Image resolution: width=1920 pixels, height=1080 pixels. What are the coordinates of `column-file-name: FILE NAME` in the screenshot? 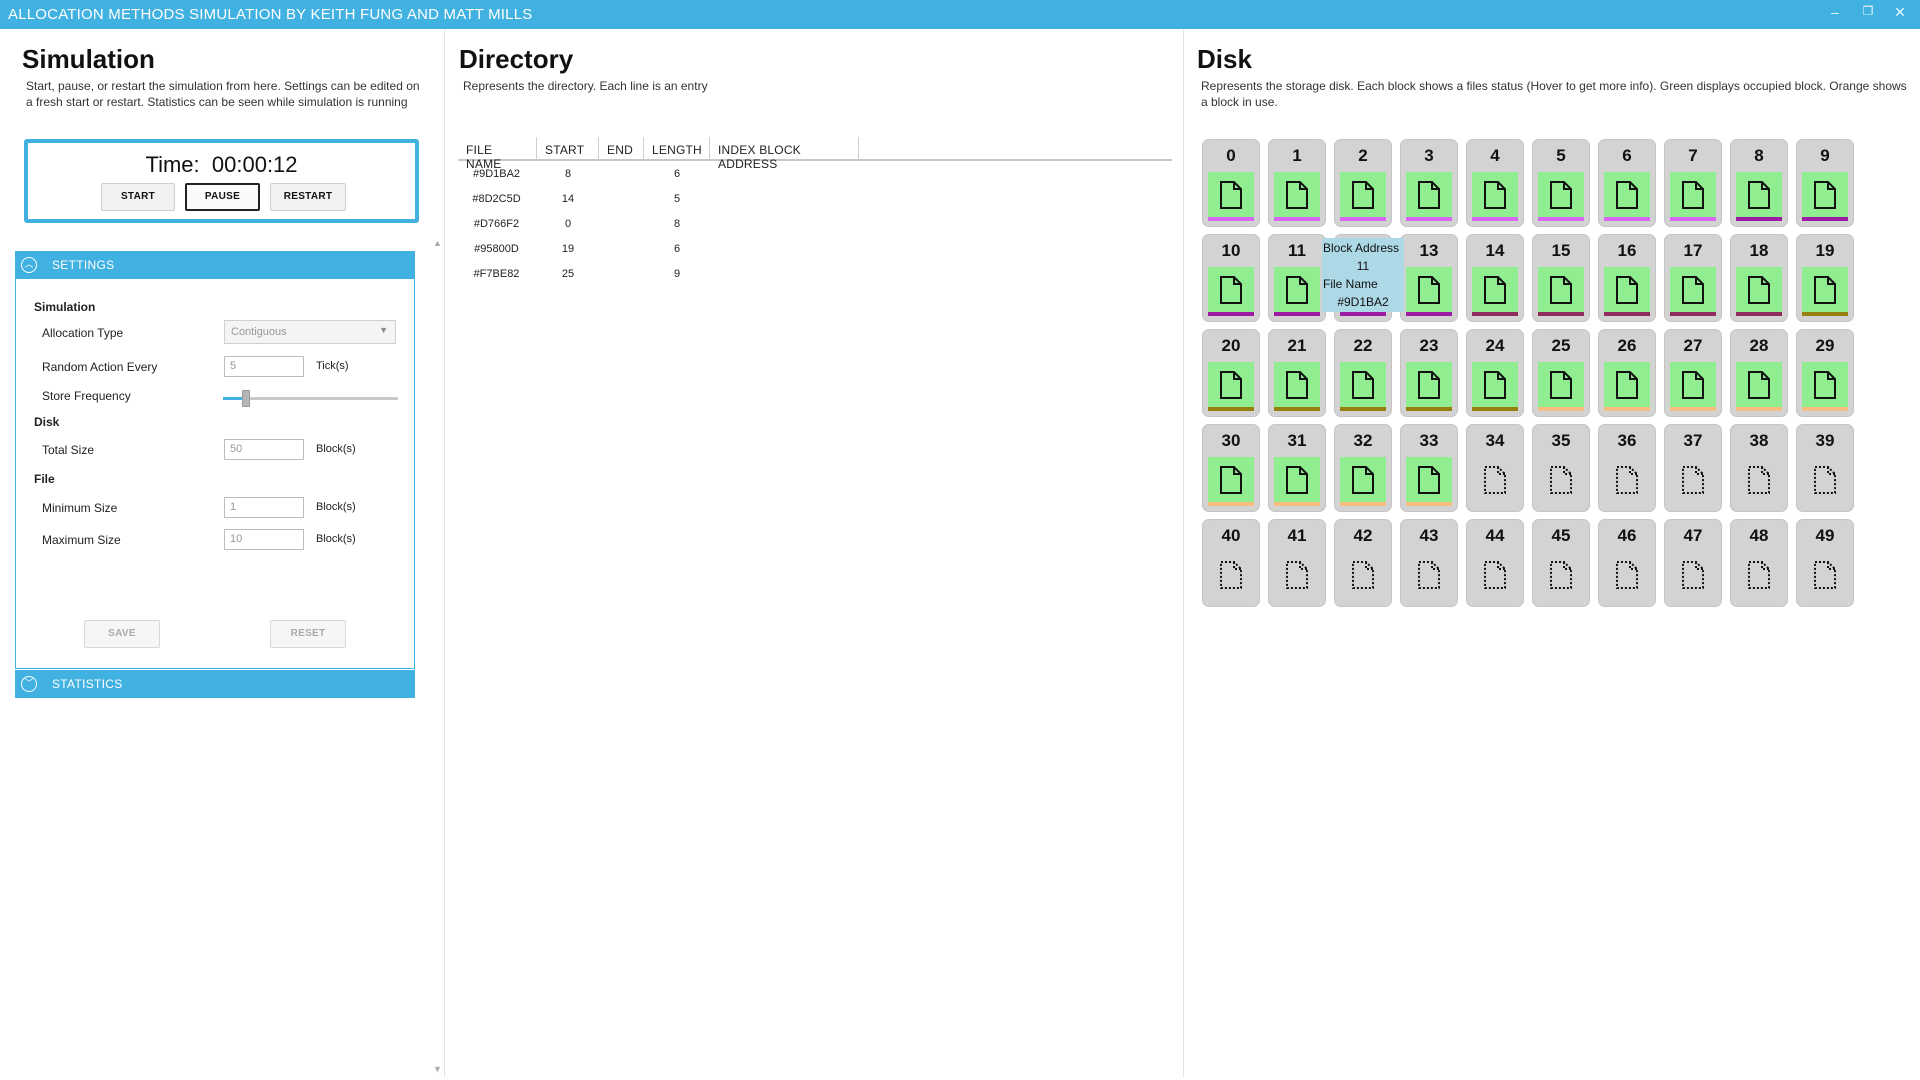 It's located at (497, 154).